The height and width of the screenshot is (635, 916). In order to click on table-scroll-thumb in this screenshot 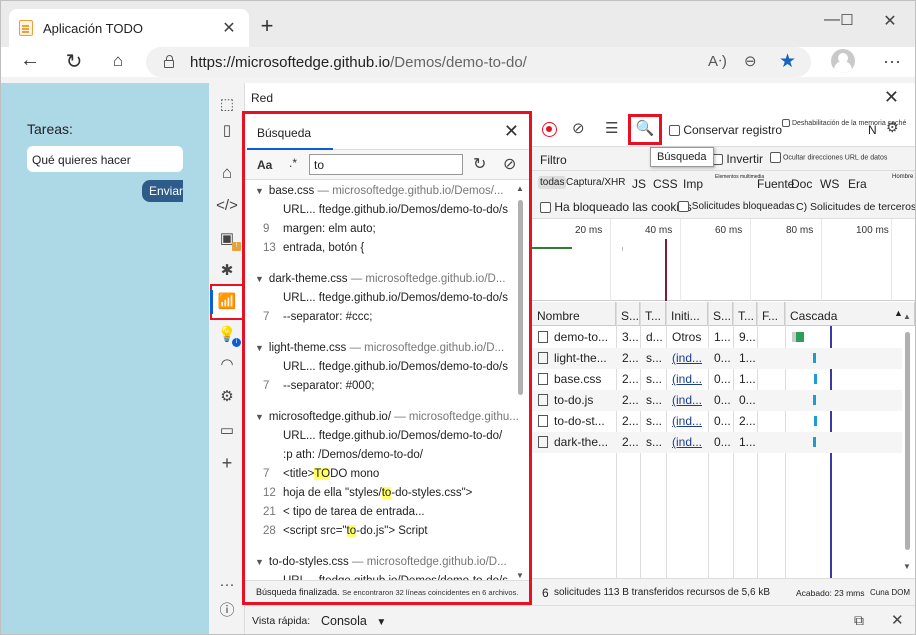, I will do `click(907, 441)`.